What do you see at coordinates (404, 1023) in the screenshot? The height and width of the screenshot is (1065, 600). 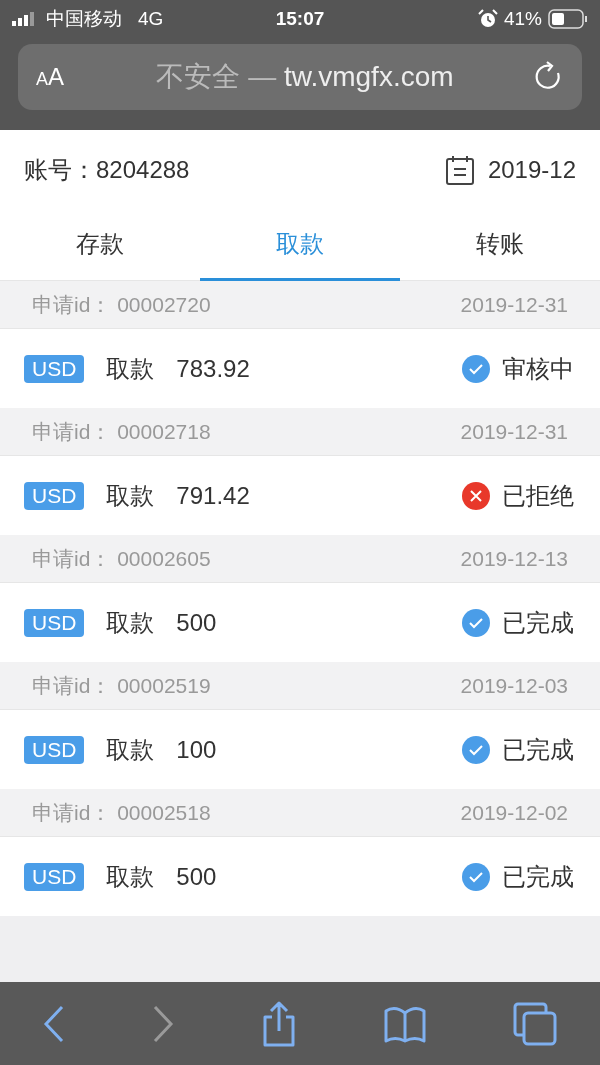 I see `book-icon` at bounding box center [404, 1023].